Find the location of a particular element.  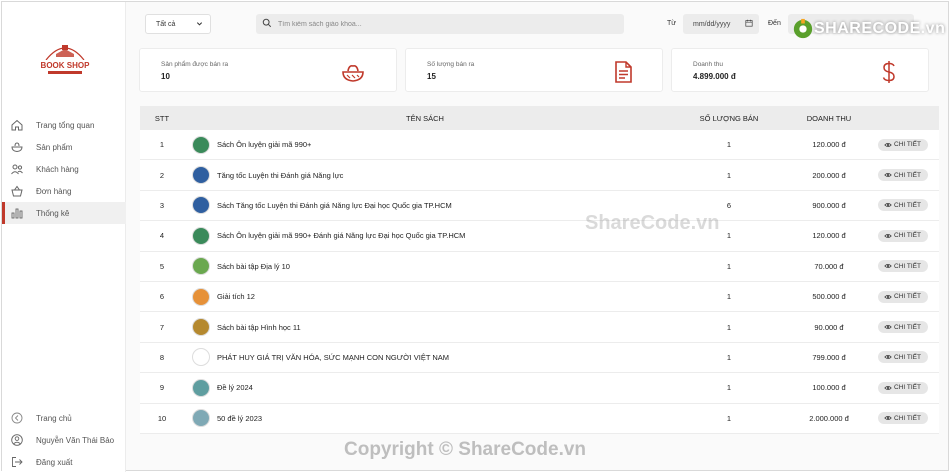

sidebar-item-dashboard: Trang tổng quan is located at coordinates (64, 125).